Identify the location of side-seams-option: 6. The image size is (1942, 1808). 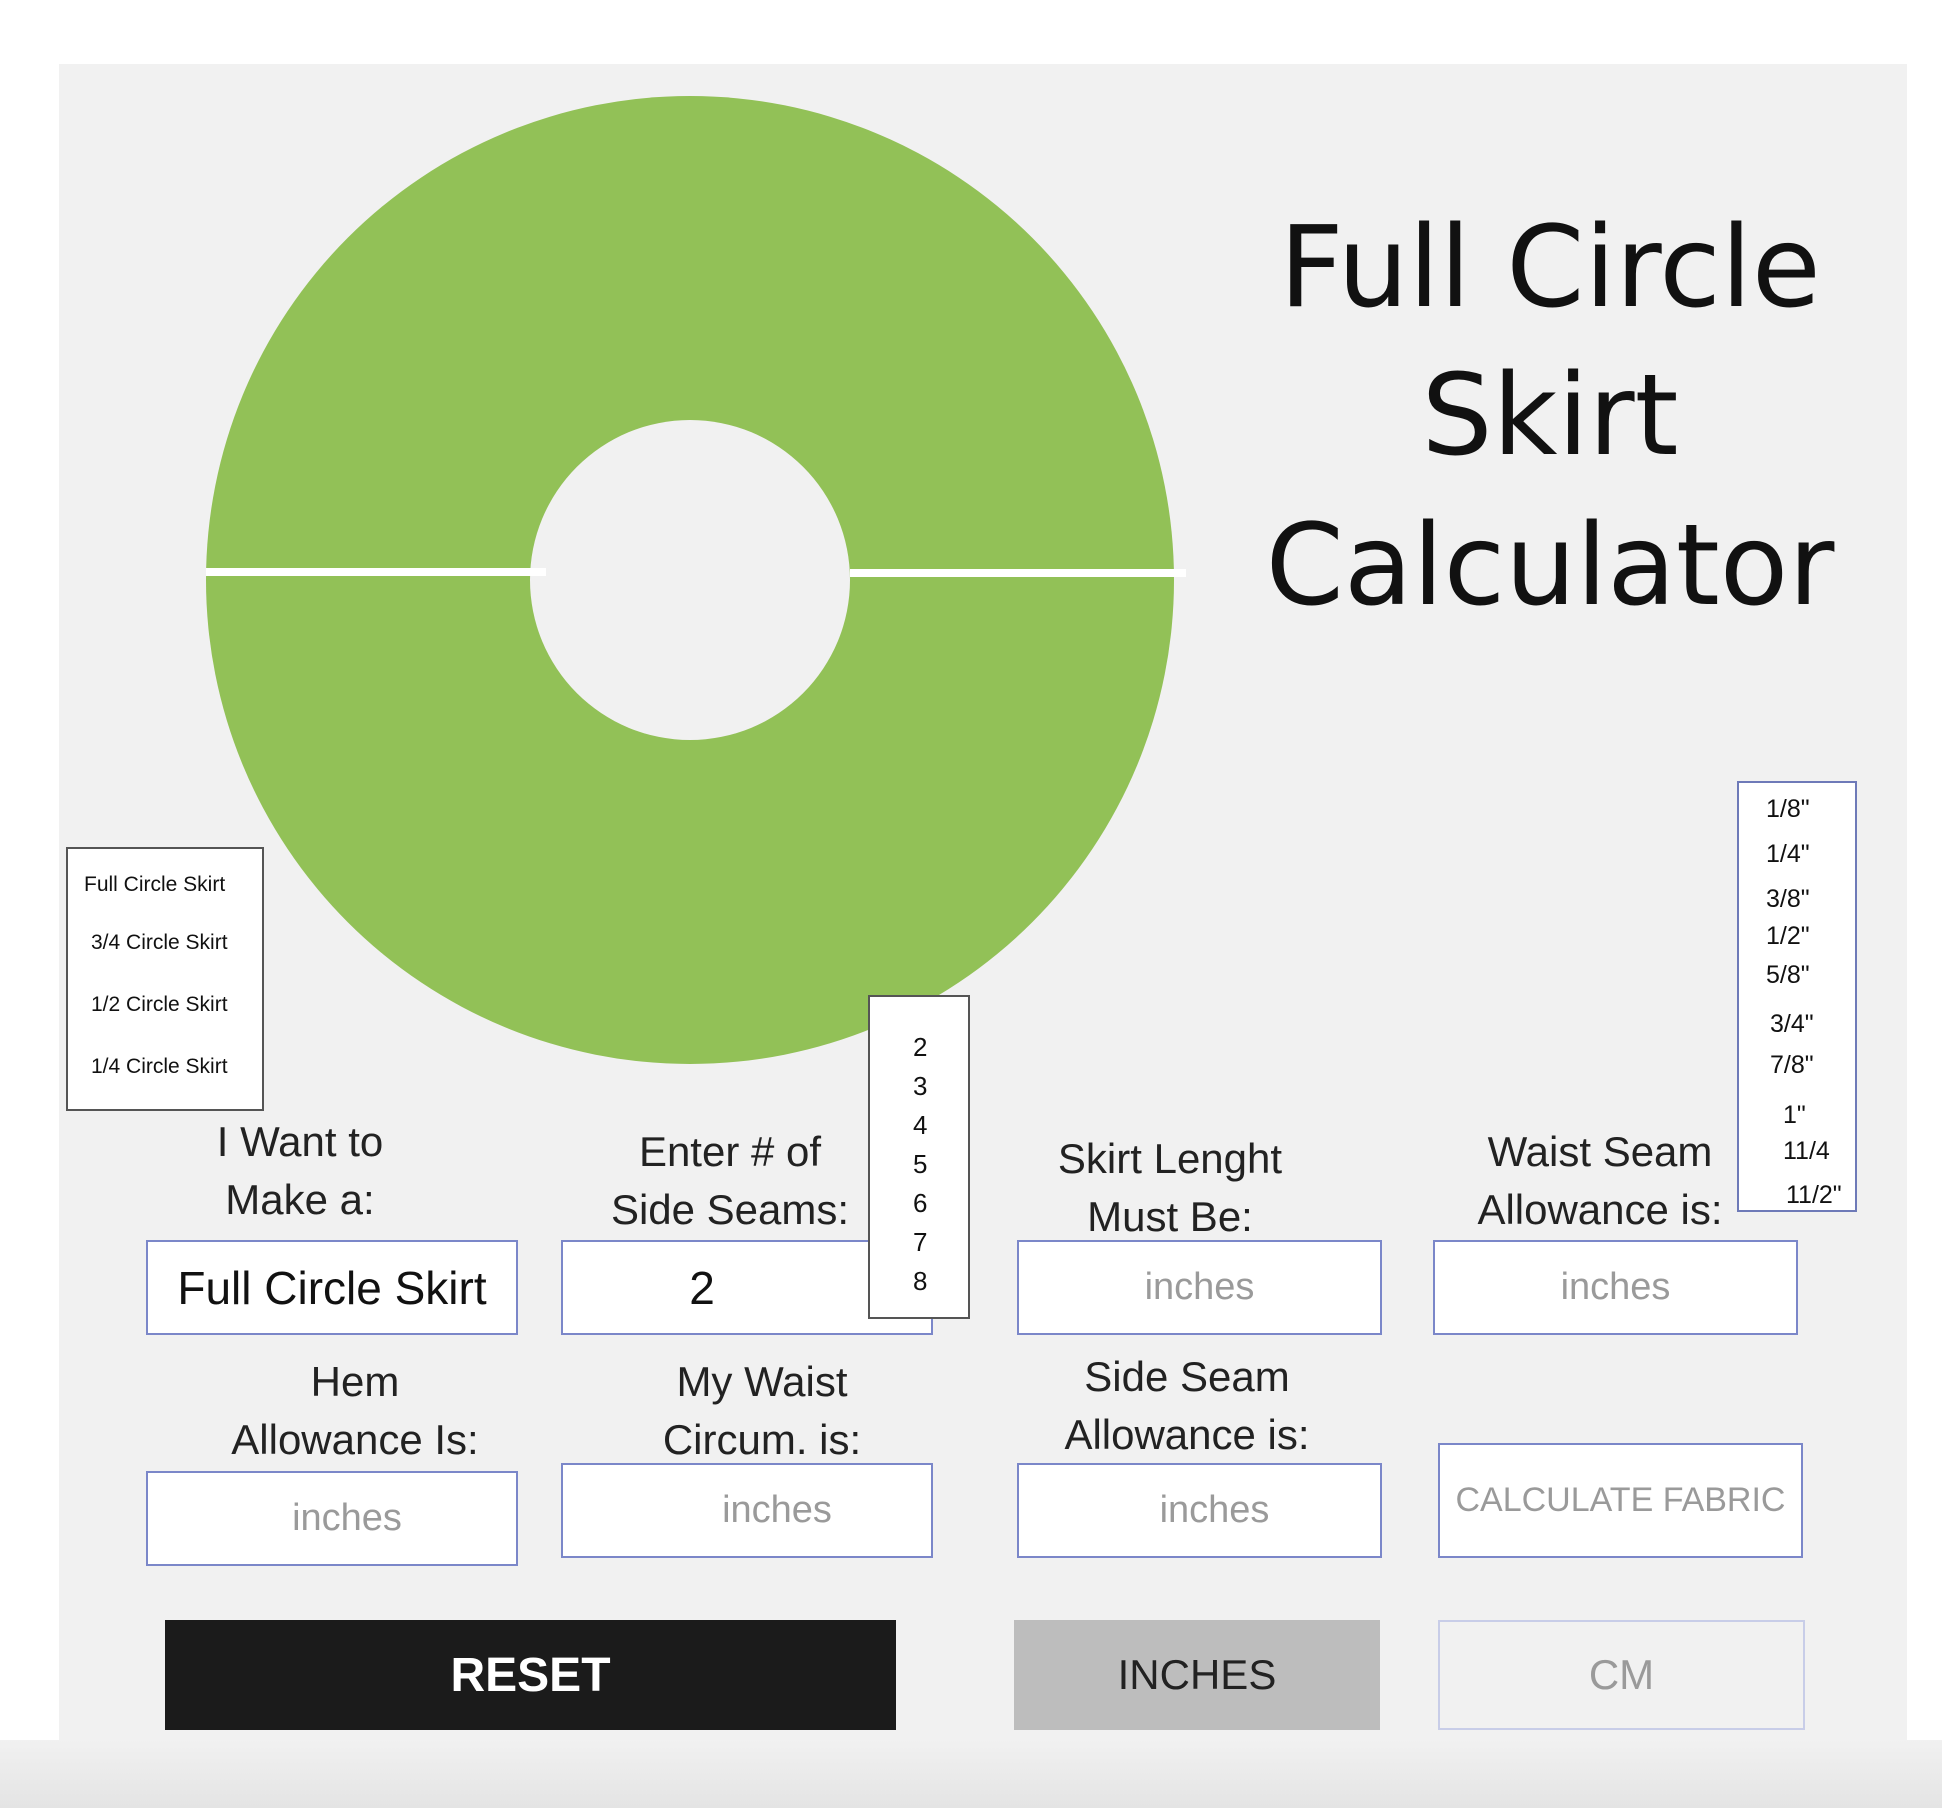
(920, 1203).